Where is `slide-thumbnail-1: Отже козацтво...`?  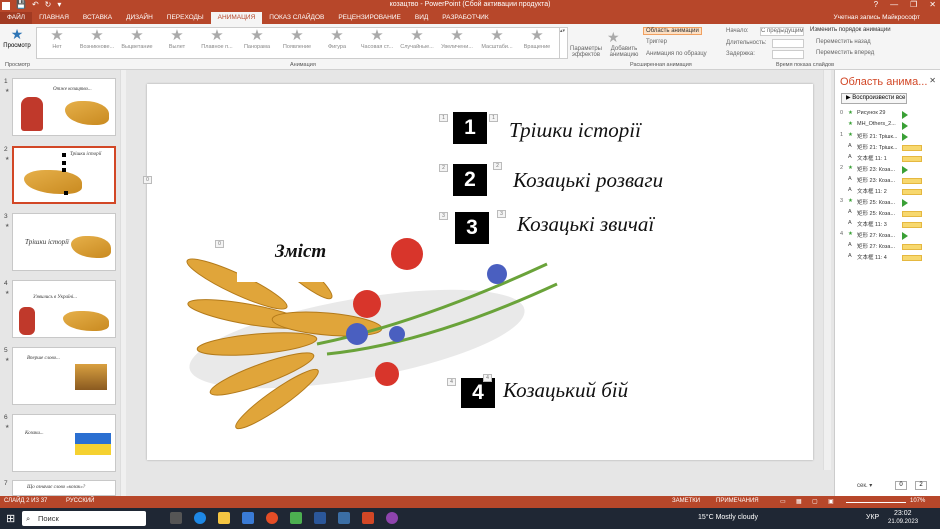 slide-thumbnail-1: Отже козацтво... is located at coordinates (64, 107).